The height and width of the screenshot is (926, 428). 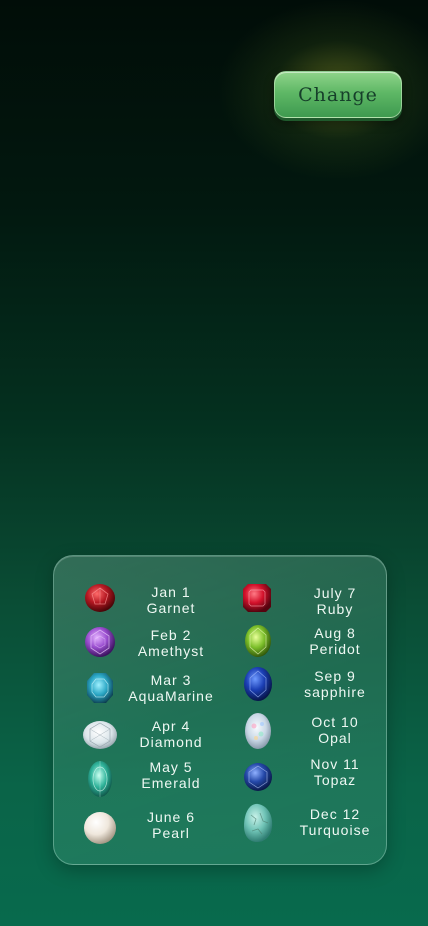 What do you see at coordinates (137, 781) in the screenshot?
I see `birthstone-item-emerald: May 5 Emerald` at bounding box center [137, 781].